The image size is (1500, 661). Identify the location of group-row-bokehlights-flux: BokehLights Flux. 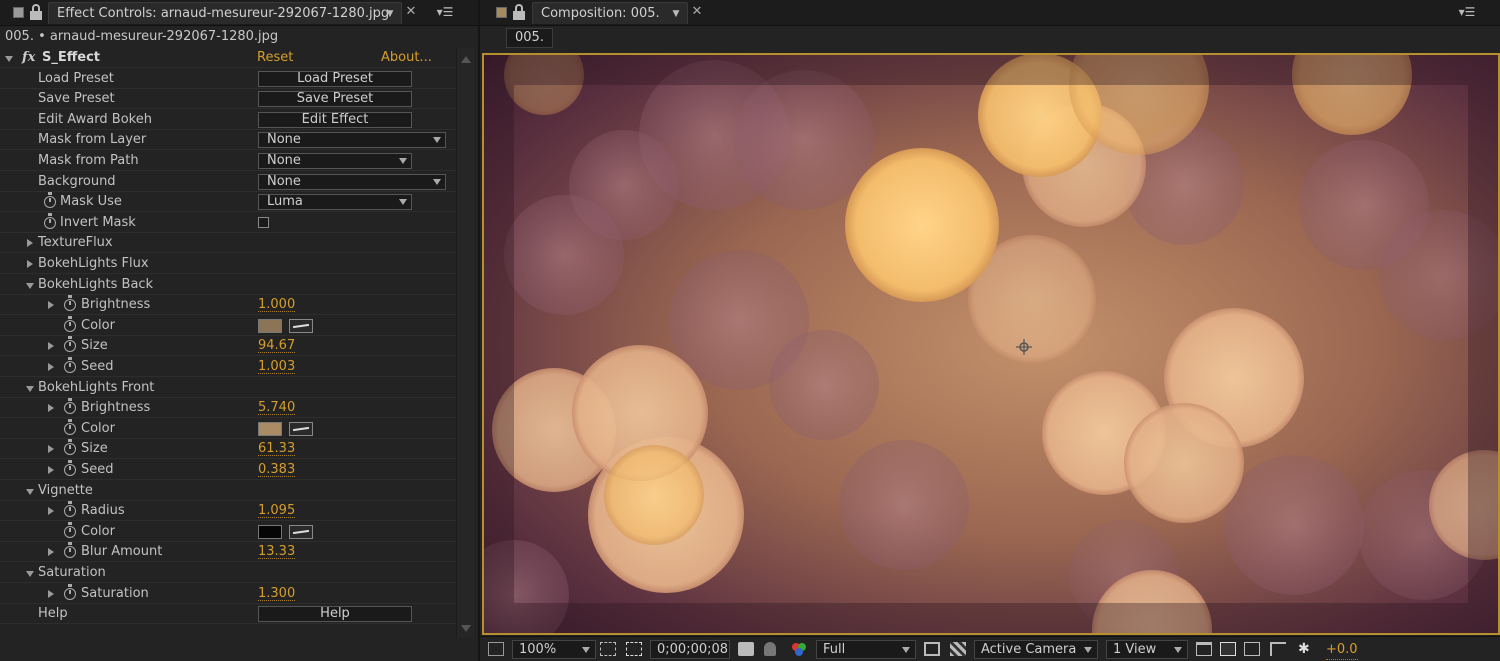
(228, 264).